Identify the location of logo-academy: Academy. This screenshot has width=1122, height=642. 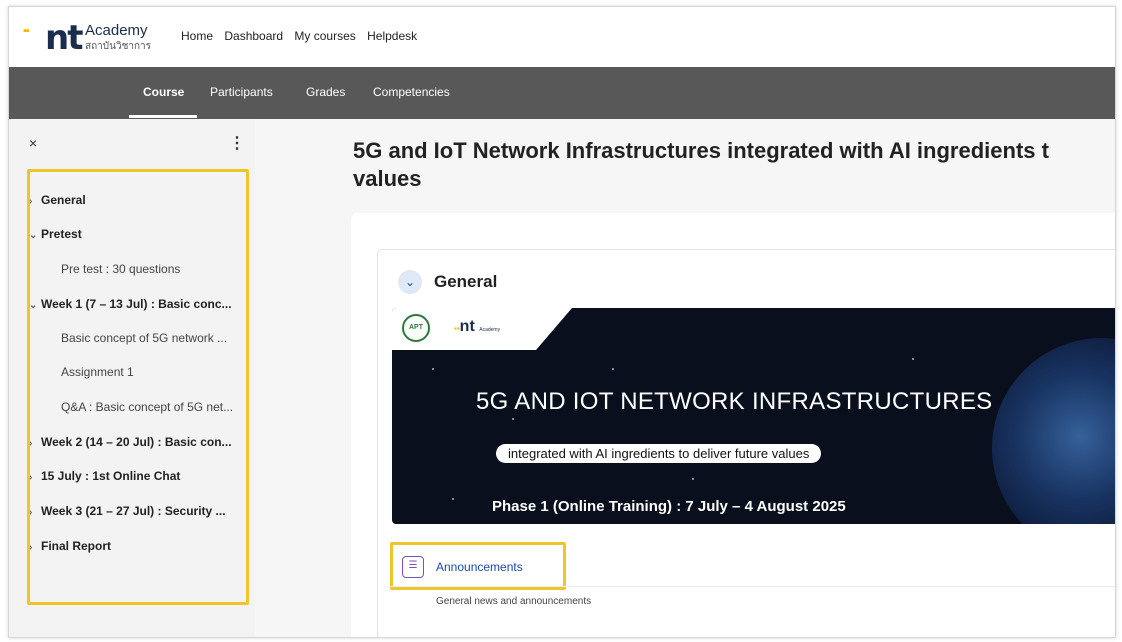
(116, 30).